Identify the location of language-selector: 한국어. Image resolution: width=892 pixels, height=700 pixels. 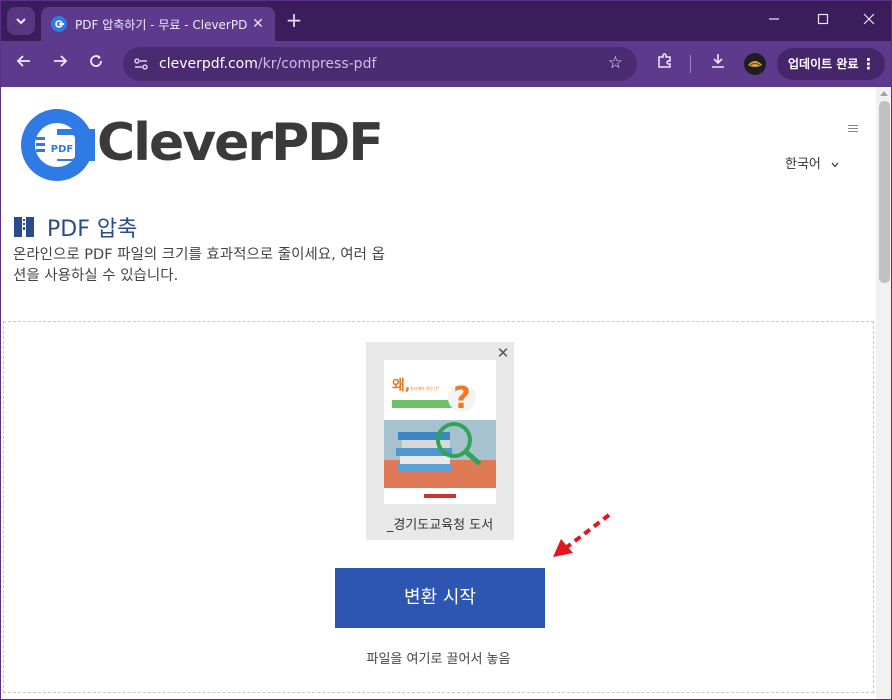
(812, 162).